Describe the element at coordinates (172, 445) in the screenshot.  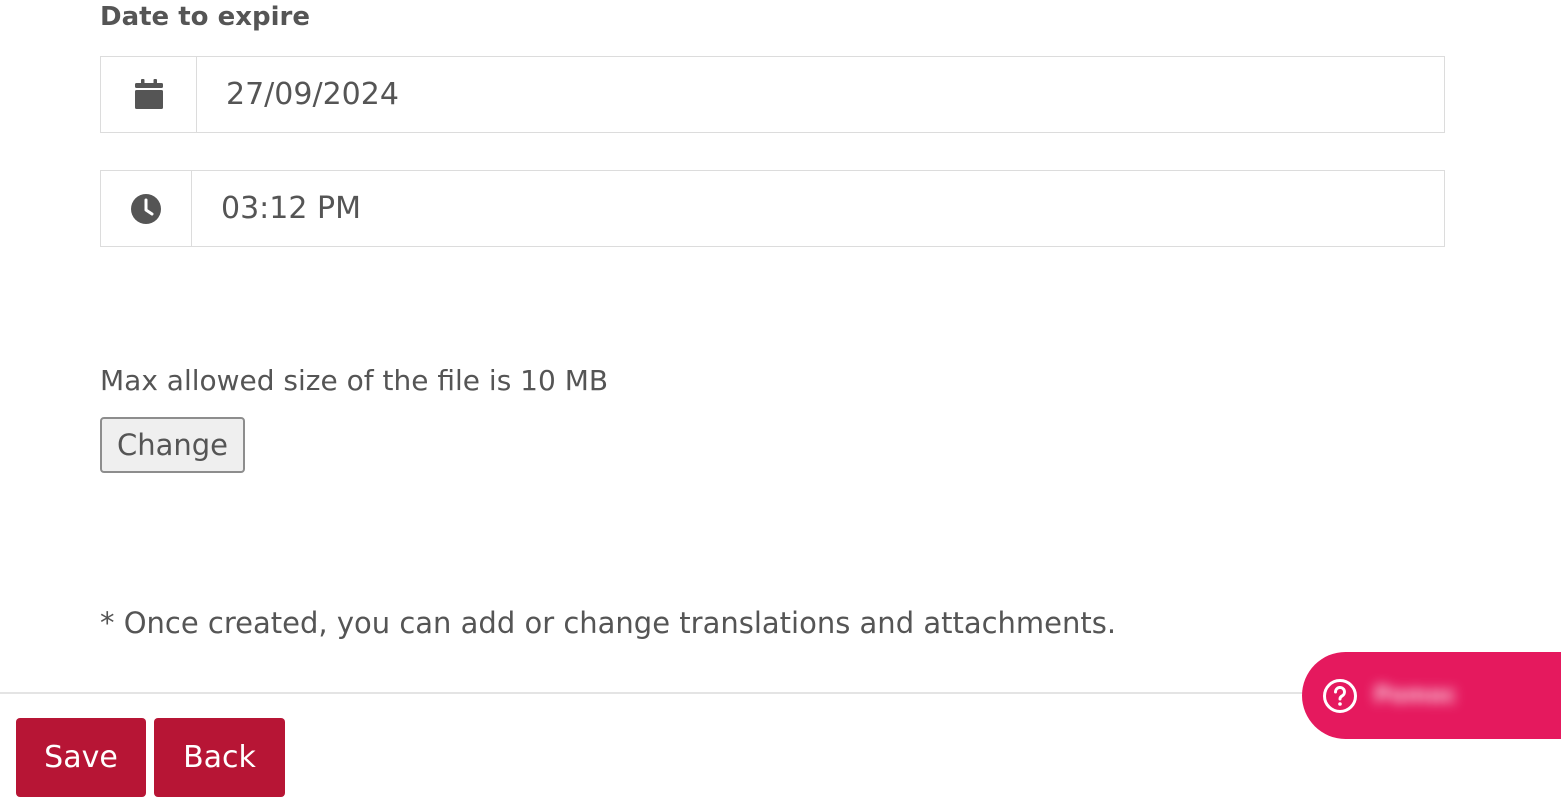
I see `change-file-button: Change` at that location.